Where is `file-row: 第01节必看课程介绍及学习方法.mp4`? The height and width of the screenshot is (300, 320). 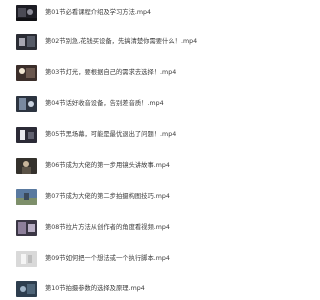
file-row: 第01节必看课程介绍及学习方法.mp4 is located at coordinates (83, 13).